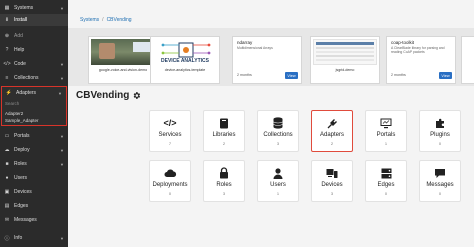 The image size is (474, 247). What do you see at coordinates (34, 238) in the screenshot?
I see `sidebar-item-info: ⓘ Info ▼` at bounding box center [34, 238].